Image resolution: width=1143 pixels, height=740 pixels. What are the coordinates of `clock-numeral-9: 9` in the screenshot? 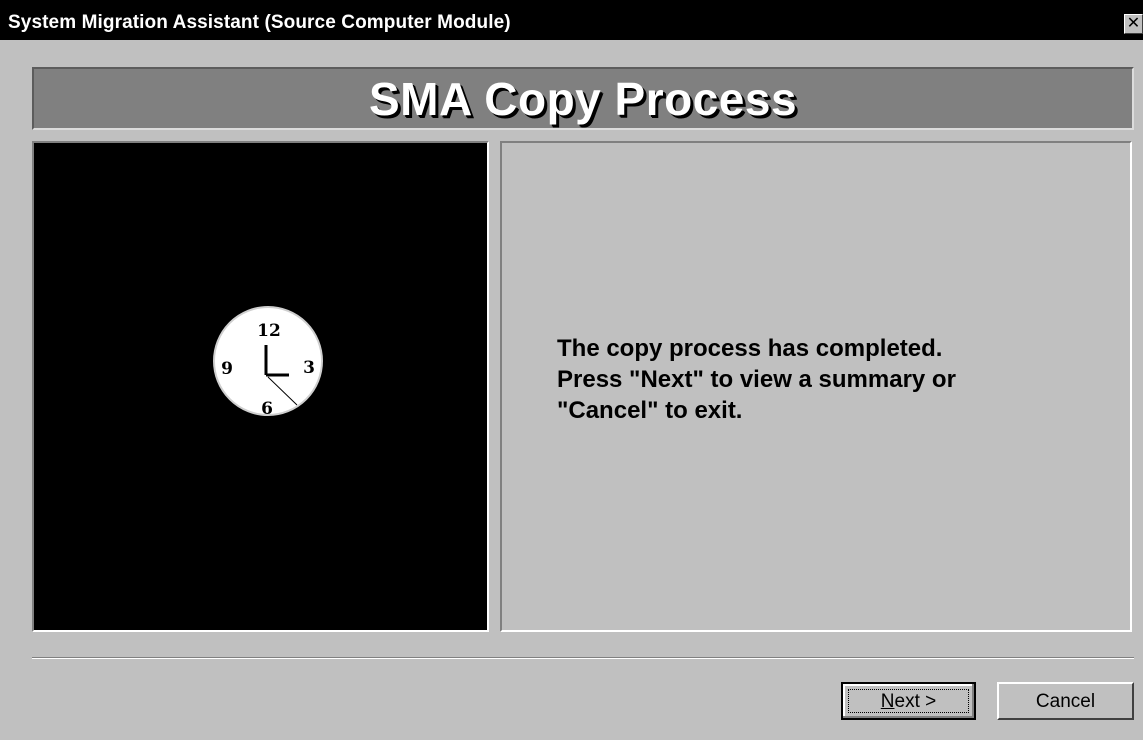 It's located at (227, 369).